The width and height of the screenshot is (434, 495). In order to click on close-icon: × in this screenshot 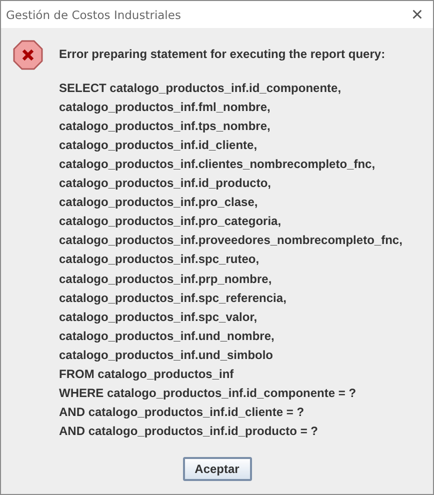, I will do `click(417, 14)`.